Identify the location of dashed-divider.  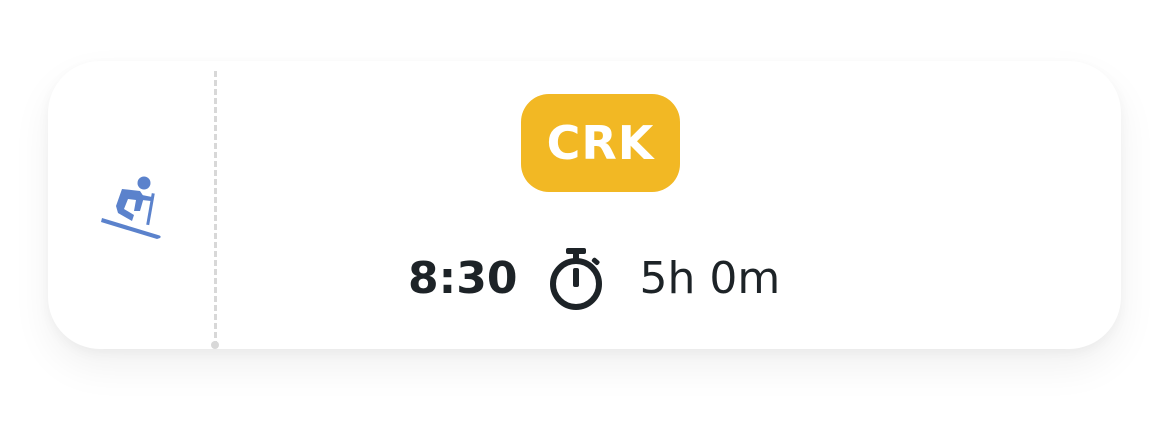
(215, 209).